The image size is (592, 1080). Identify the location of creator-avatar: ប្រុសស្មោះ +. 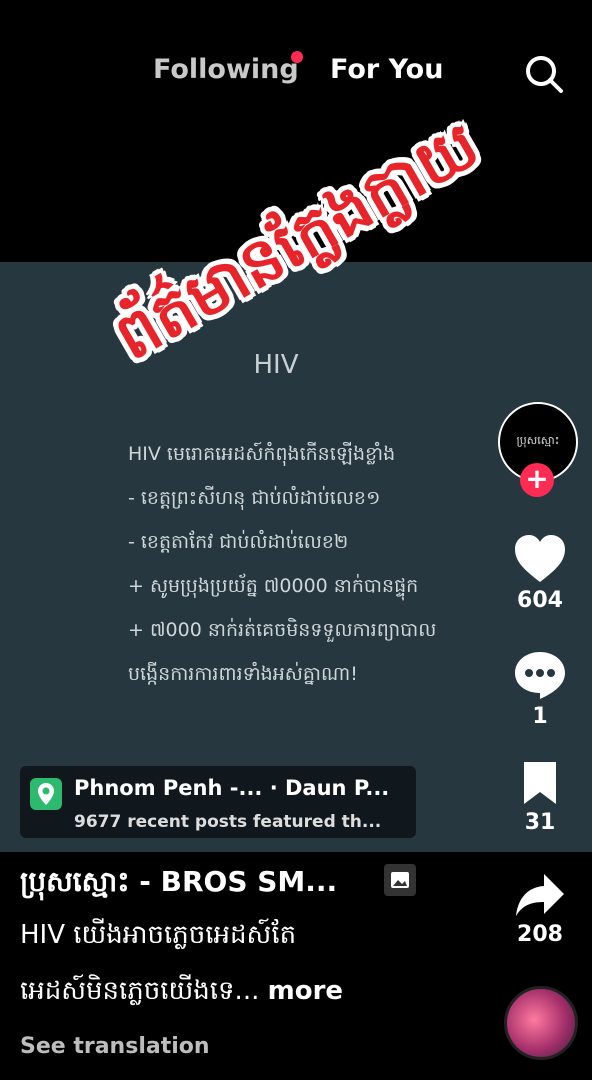
(538, 449).